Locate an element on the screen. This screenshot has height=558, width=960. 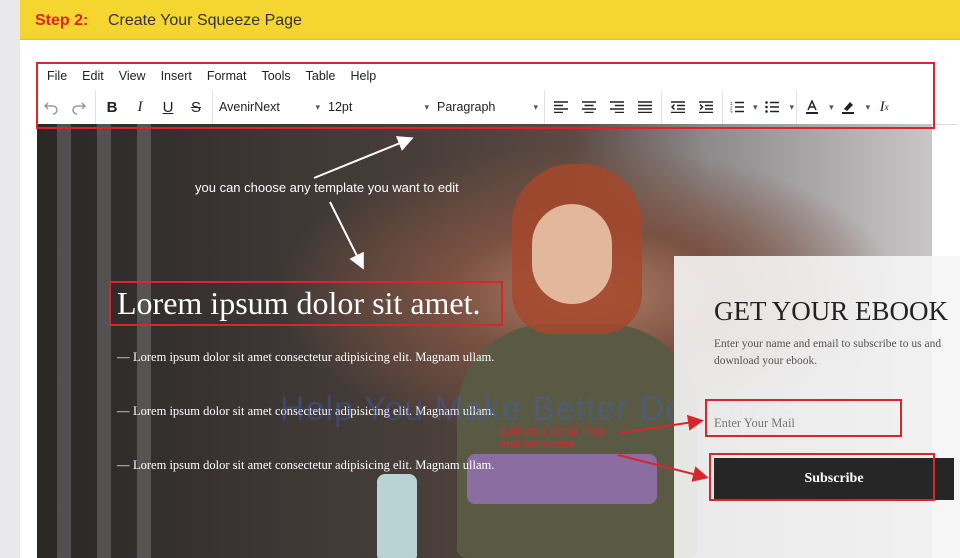
outdent-icon is located at coordinates (678, 107).